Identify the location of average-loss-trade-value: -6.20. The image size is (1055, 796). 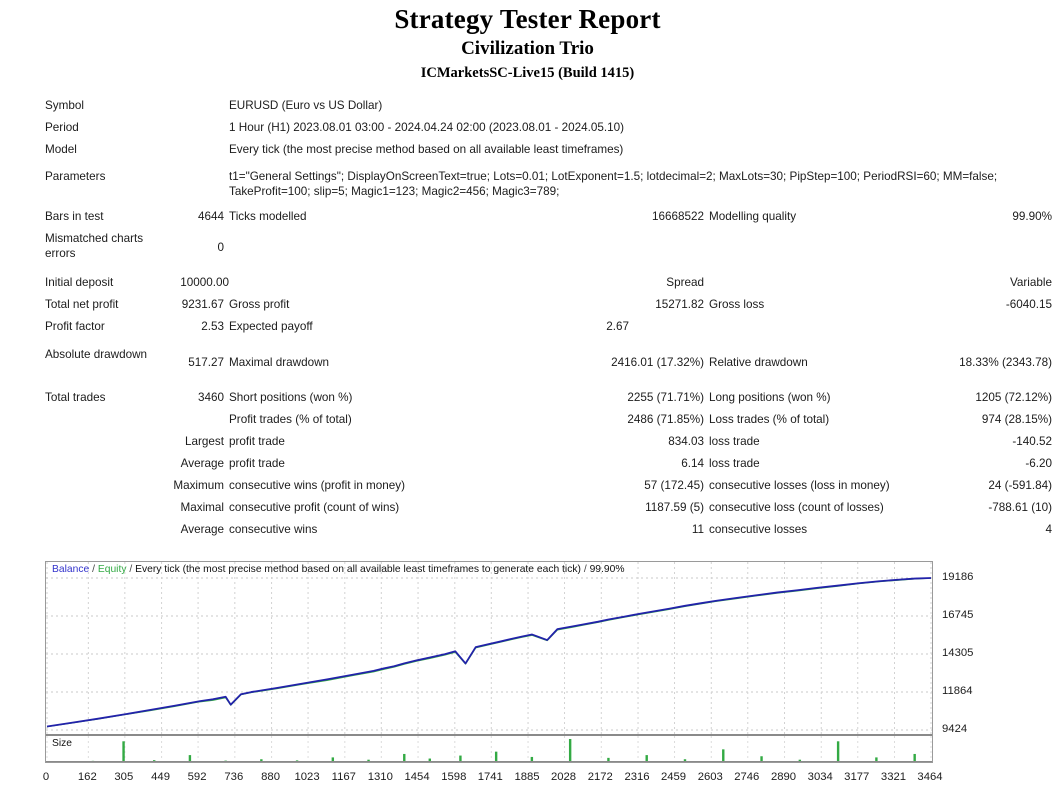
(1038, 463).